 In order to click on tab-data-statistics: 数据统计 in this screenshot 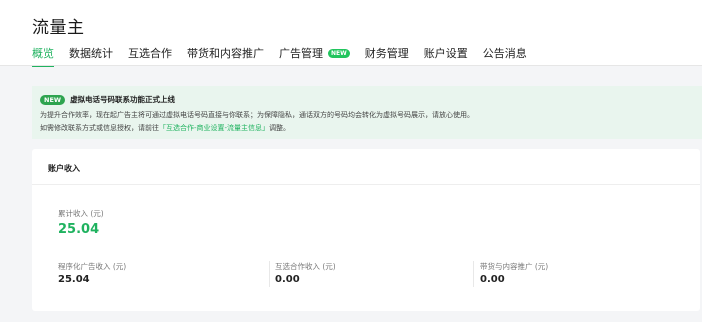, I will do `click(91, 54)`.